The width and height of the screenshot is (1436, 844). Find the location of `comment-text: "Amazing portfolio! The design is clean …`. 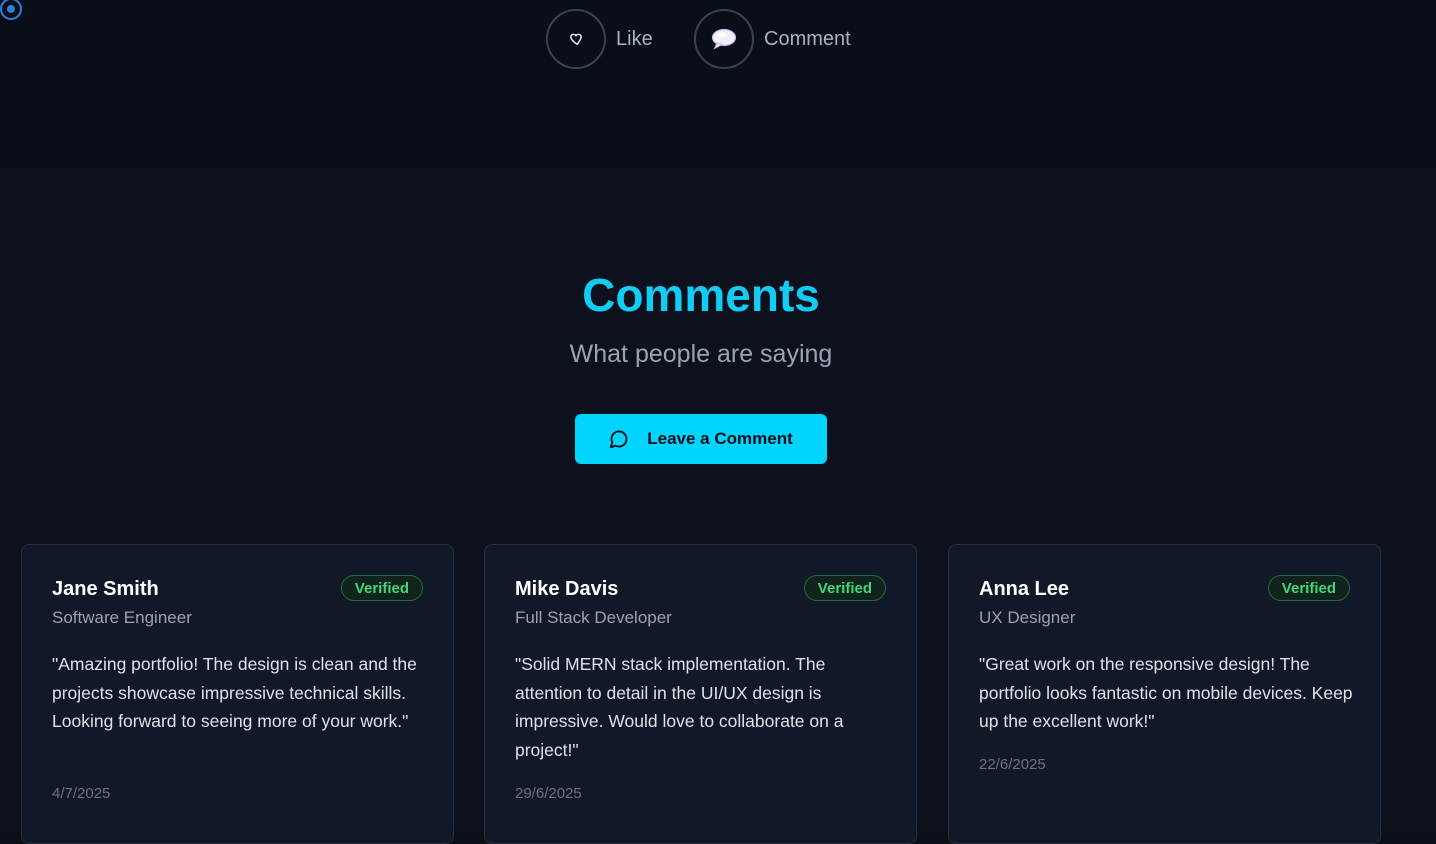

comment-text: "Amazing portfolio! The design is clean … is located at coordinates (234, 692).